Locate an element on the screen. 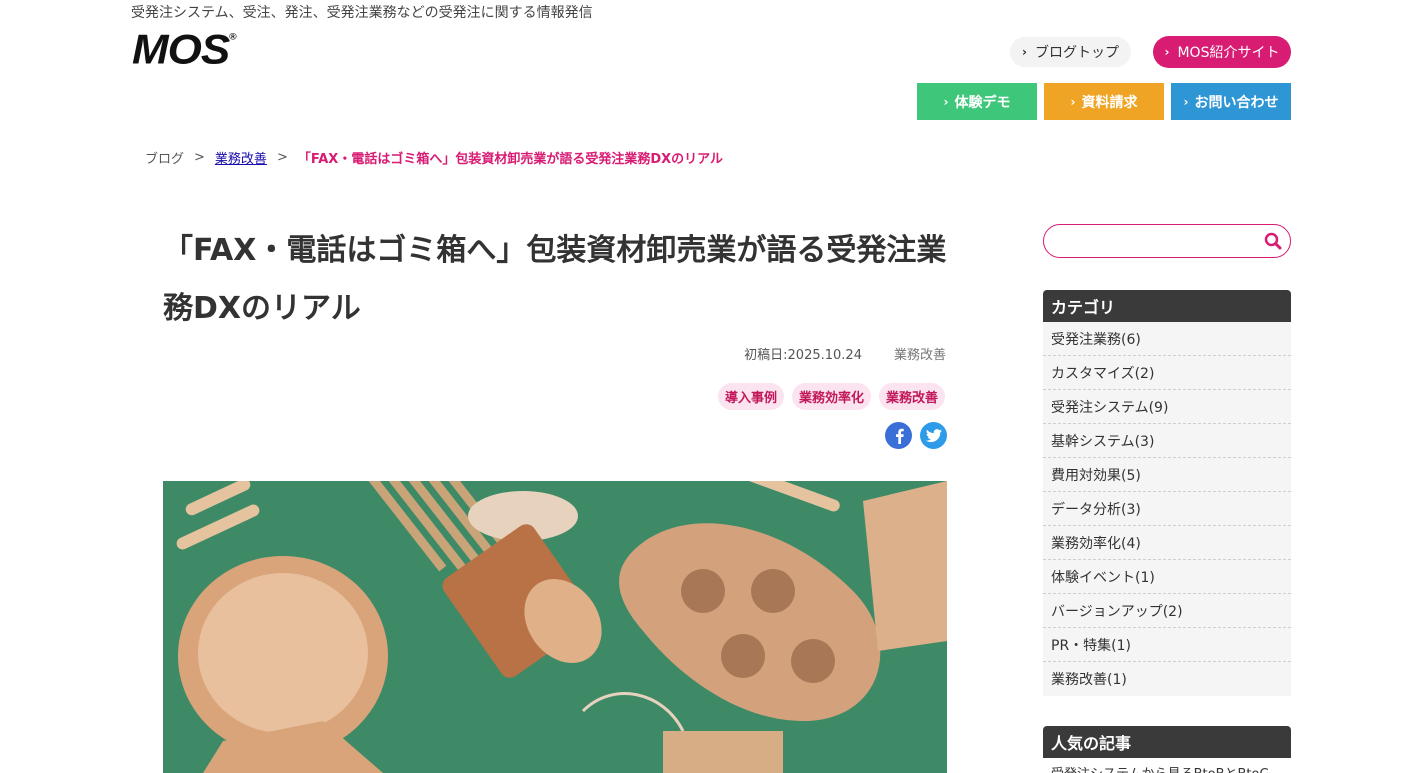 Image resolution: width=1414 pixels, height=773 pixels. category-heading: カテゴリ is located at coordinates (1167, 306).